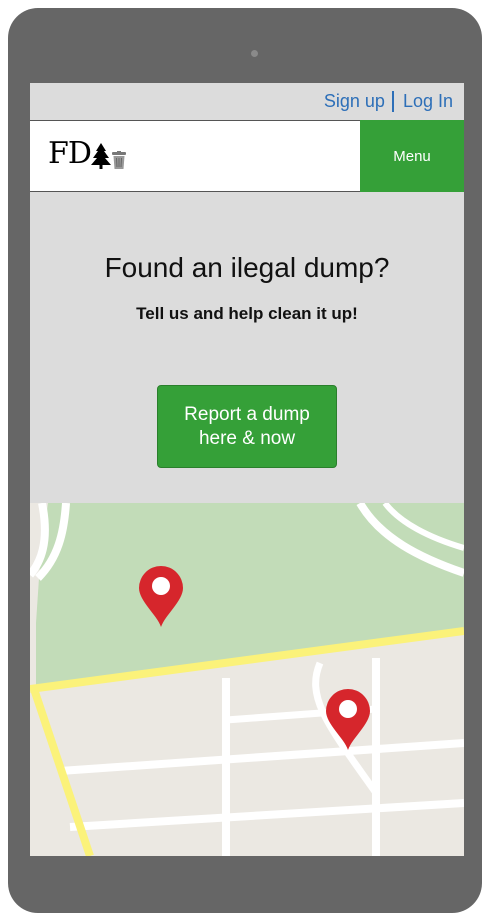  What do you see at coordinates (254, 53) in the screenshot?
I see `camera-icon` at bounding box center [254, 53].